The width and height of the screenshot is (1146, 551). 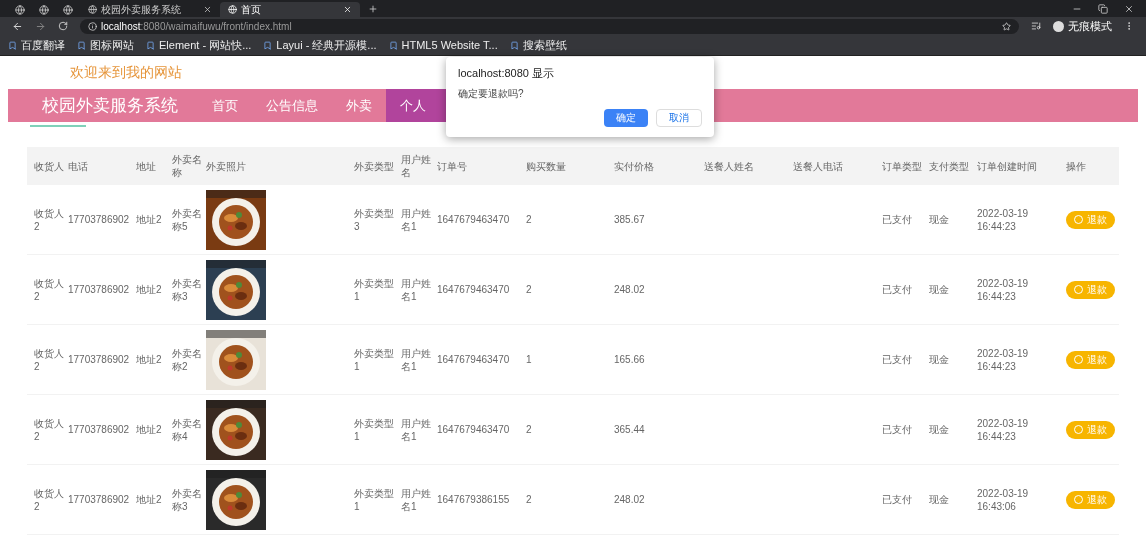 I want to click on reload-icon, so click(x=63, y=26).